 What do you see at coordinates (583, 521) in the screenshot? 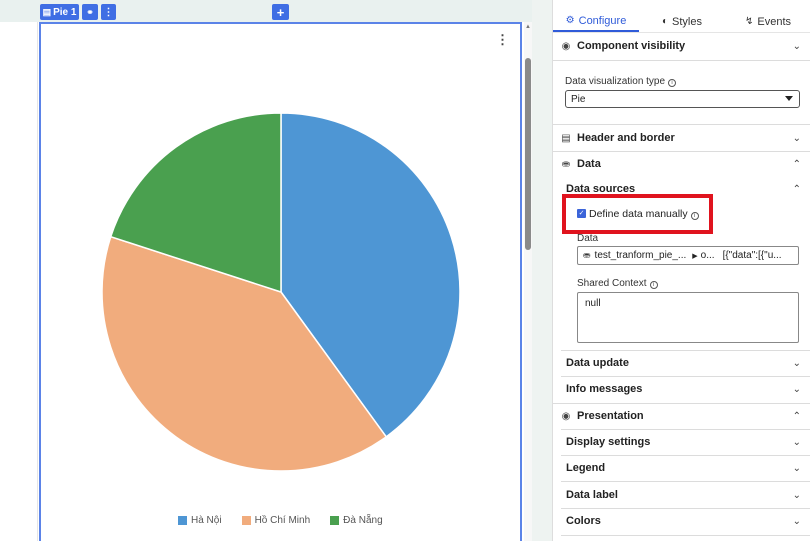
I see `section-title: Colors` at bounding box center [583, 521].